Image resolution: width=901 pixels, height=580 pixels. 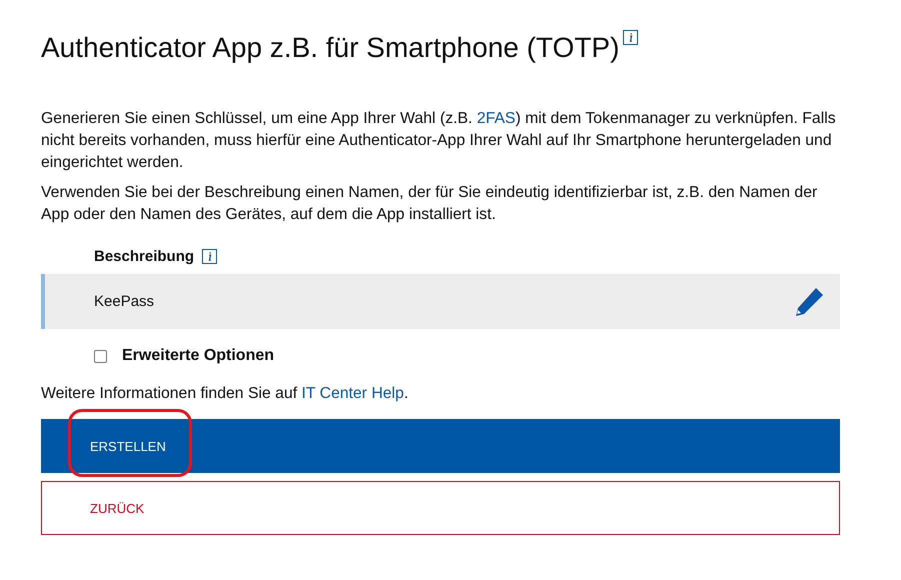 What do you see at coordinates (440, 508) in the screenshot?
I see `back-button: ZURÜCK` at bounding box center [440, 508].